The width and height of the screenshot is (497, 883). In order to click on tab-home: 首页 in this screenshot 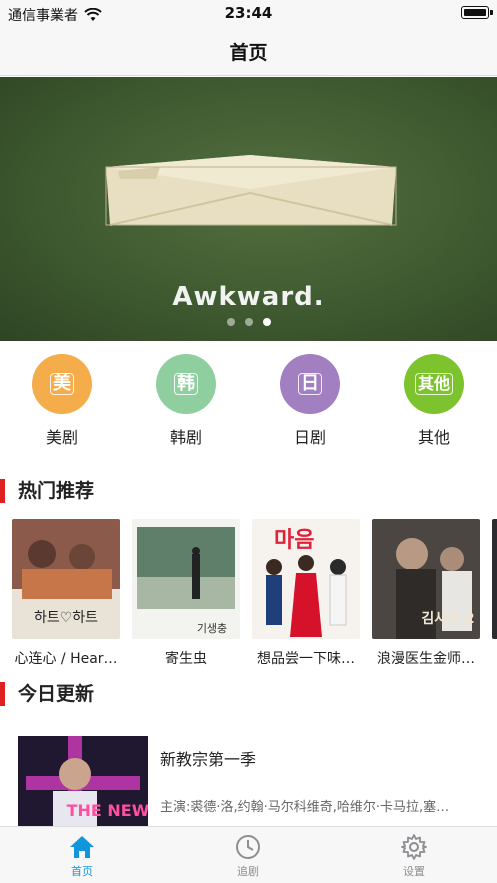, I will do `click(82, 856)`.